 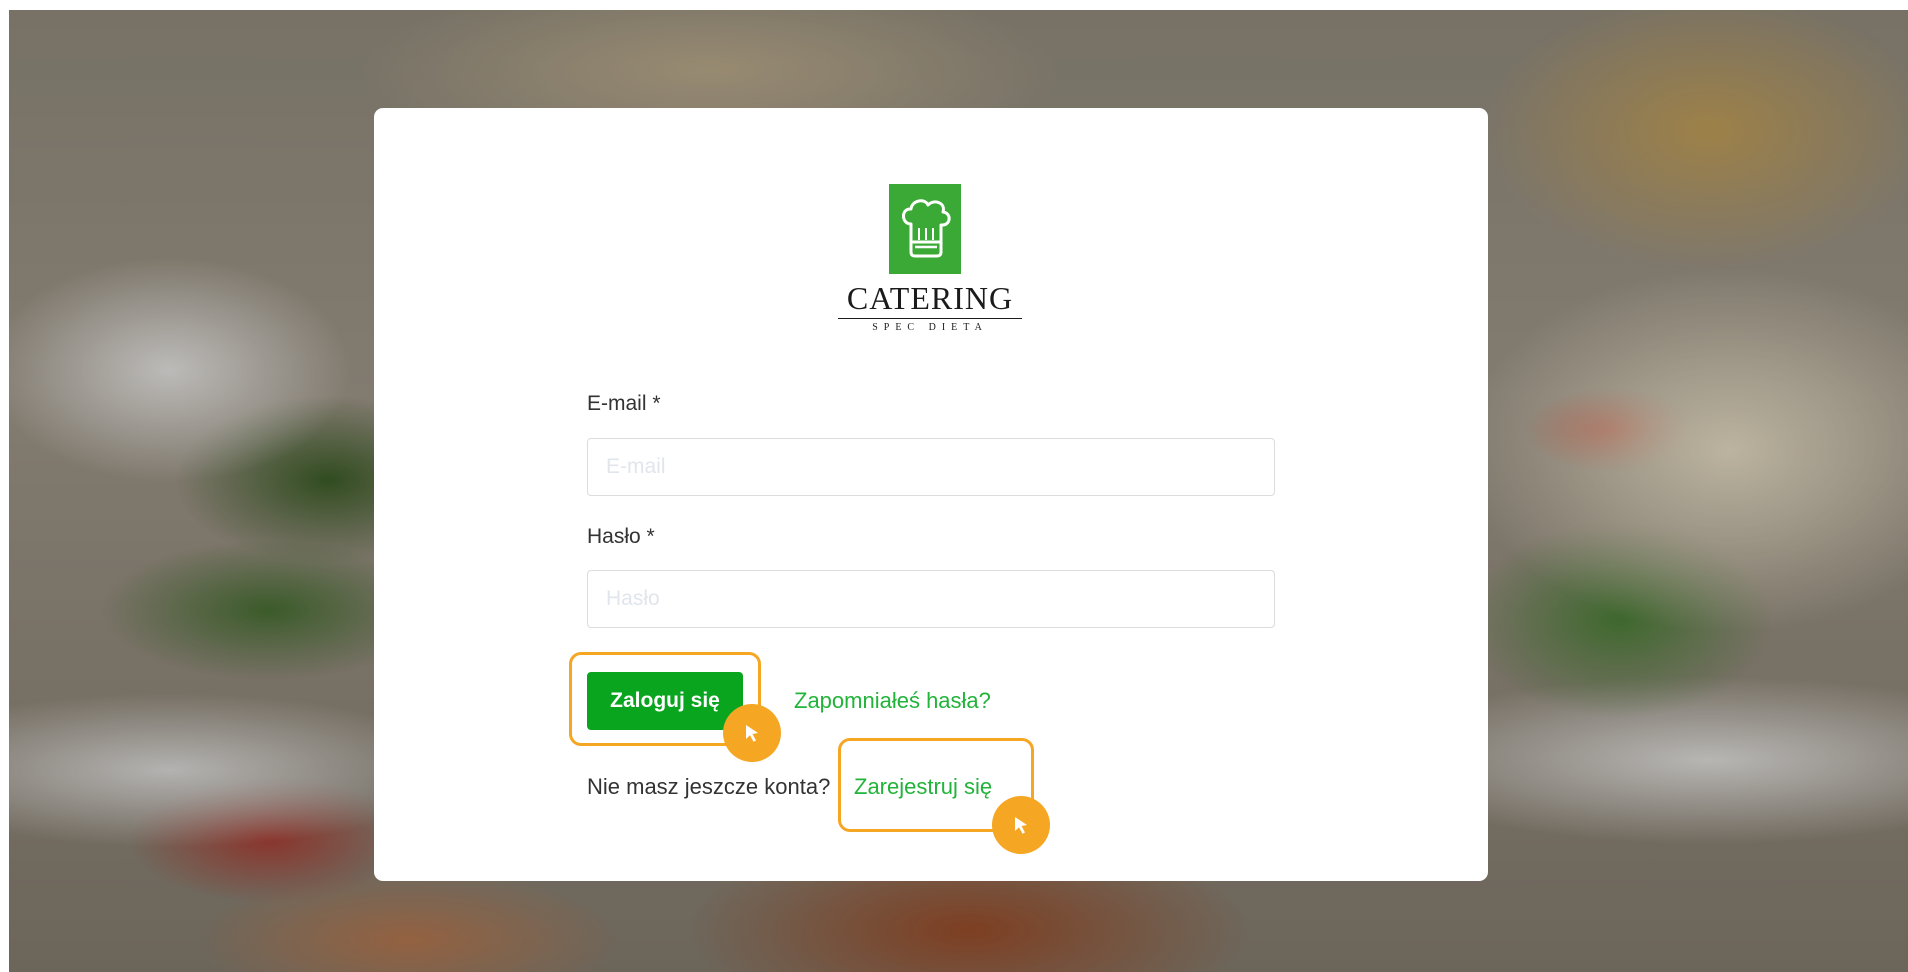 I want to click on login-highlight-cursor, so click(x=752, y=733).